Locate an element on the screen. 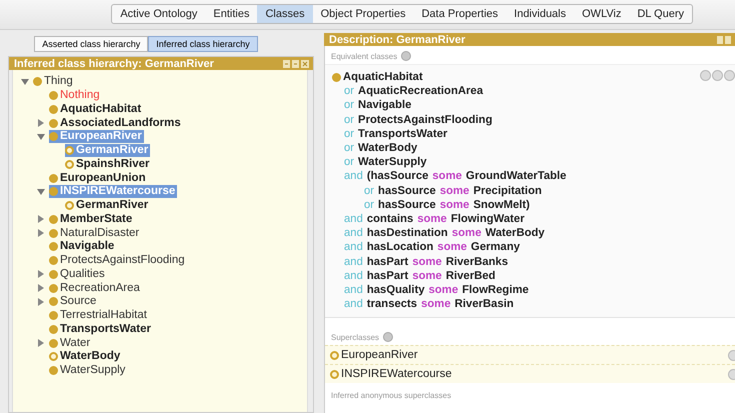 This screenshot has width=735, height=413. expression-line: or hasSource some SnowMelt) is located at coordinates (447, 205).